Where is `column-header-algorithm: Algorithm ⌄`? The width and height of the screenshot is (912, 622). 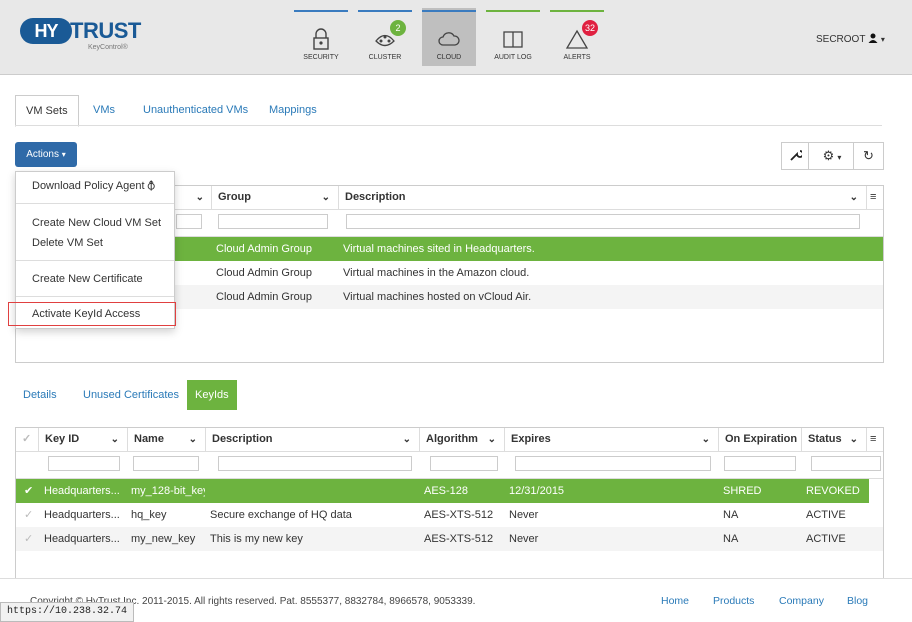
column-header-algorithm: Algorithm ⌄ is located at coordinates (461, 439).